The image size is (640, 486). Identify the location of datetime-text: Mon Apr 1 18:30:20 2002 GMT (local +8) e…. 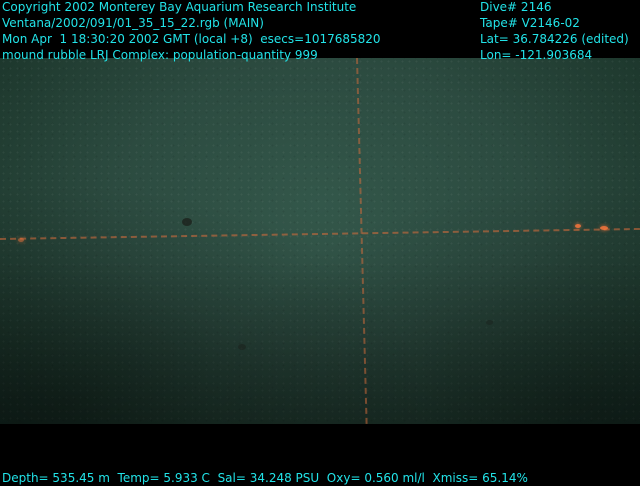
(191, 39).